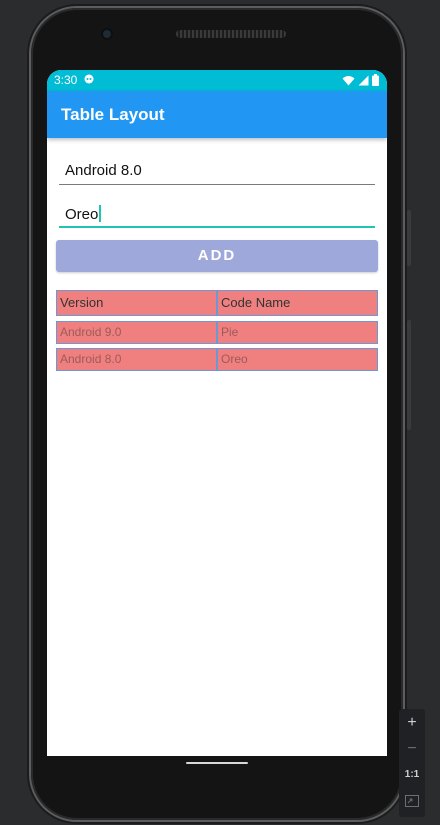  I want to click on emulator-toolbar: + − 1:1, so click(412, 763).